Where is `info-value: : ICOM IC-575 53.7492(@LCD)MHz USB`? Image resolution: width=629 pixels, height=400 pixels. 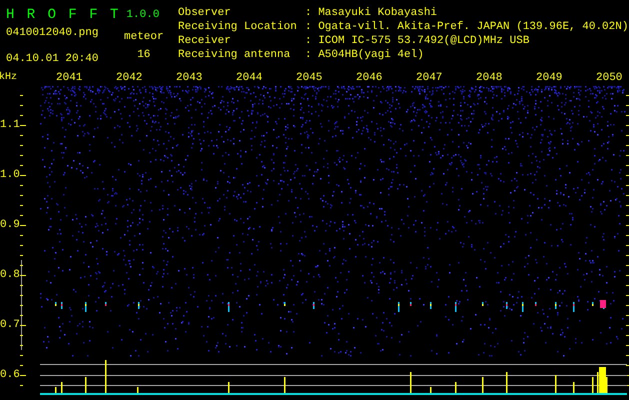
info-value: : ICOM IC-575 53.7492(@LCD)MHz USB is located at coordinates (417, 41).